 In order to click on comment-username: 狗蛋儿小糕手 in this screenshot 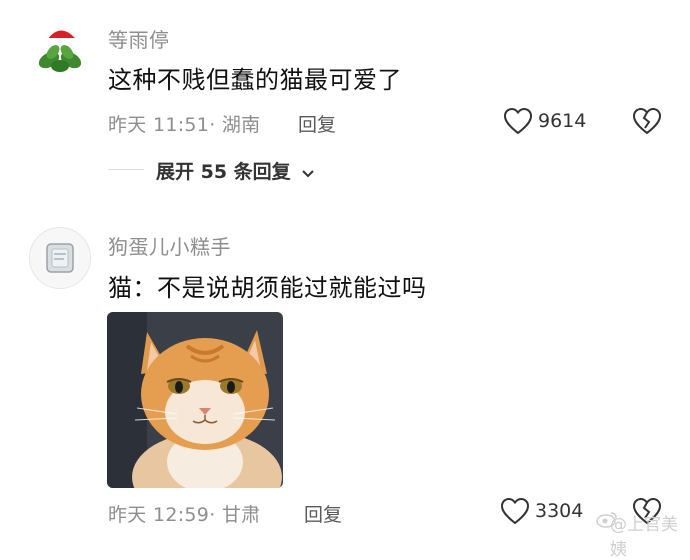, I will do `click(169, 245)`.